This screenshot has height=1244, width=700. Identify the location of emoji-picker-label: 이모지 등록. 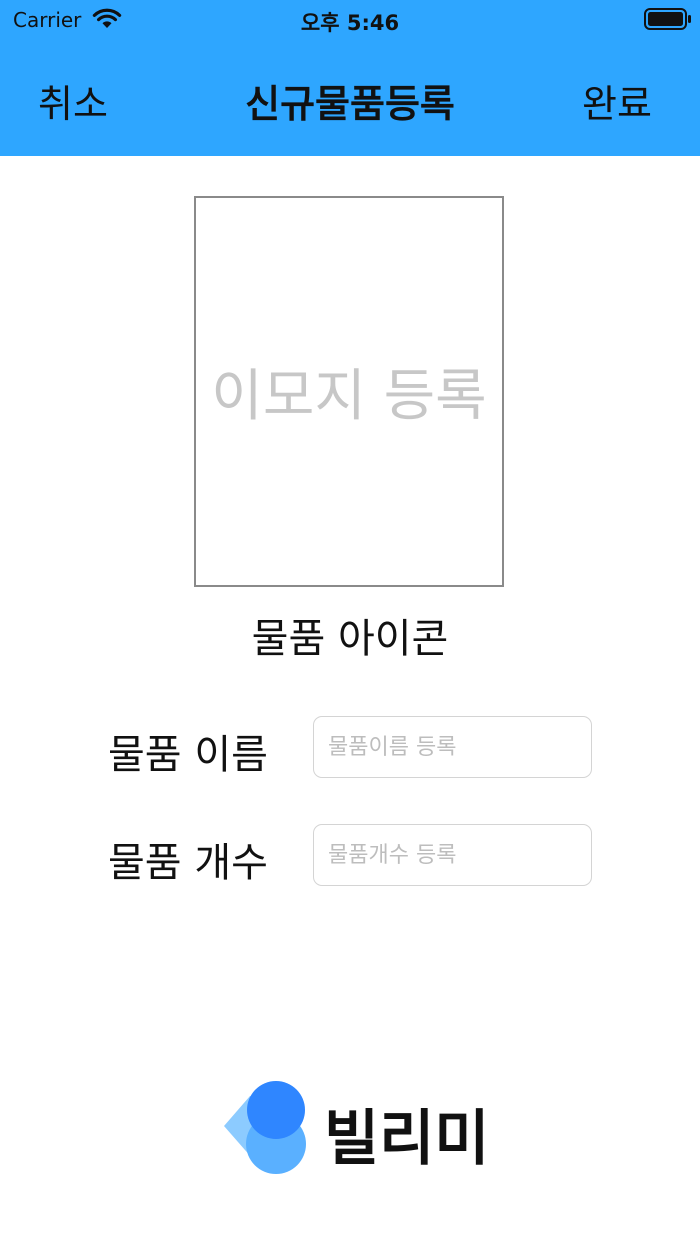
(349, 396).